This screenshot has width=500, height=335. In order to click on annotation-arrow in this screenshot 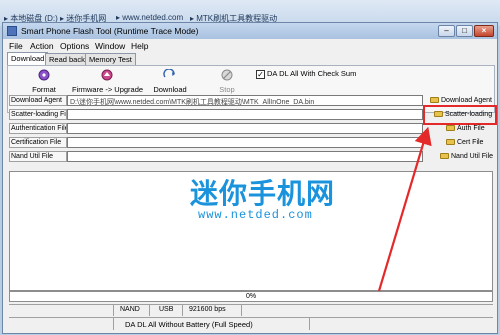, I will do `click(404, 209)`.